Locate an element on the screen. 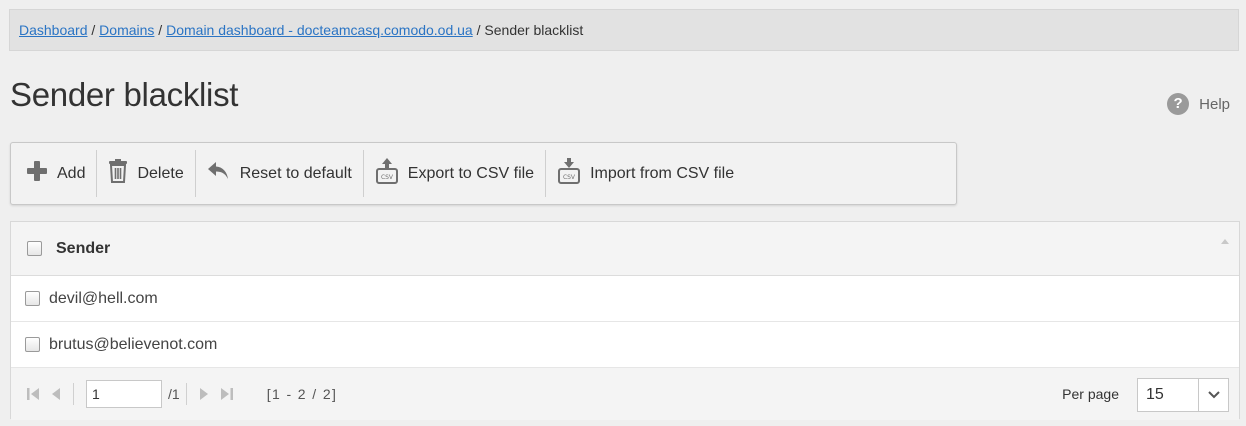 The height and width of the screenshot is (426, 1246). next-page-icon is located at coordinates (204, 394).